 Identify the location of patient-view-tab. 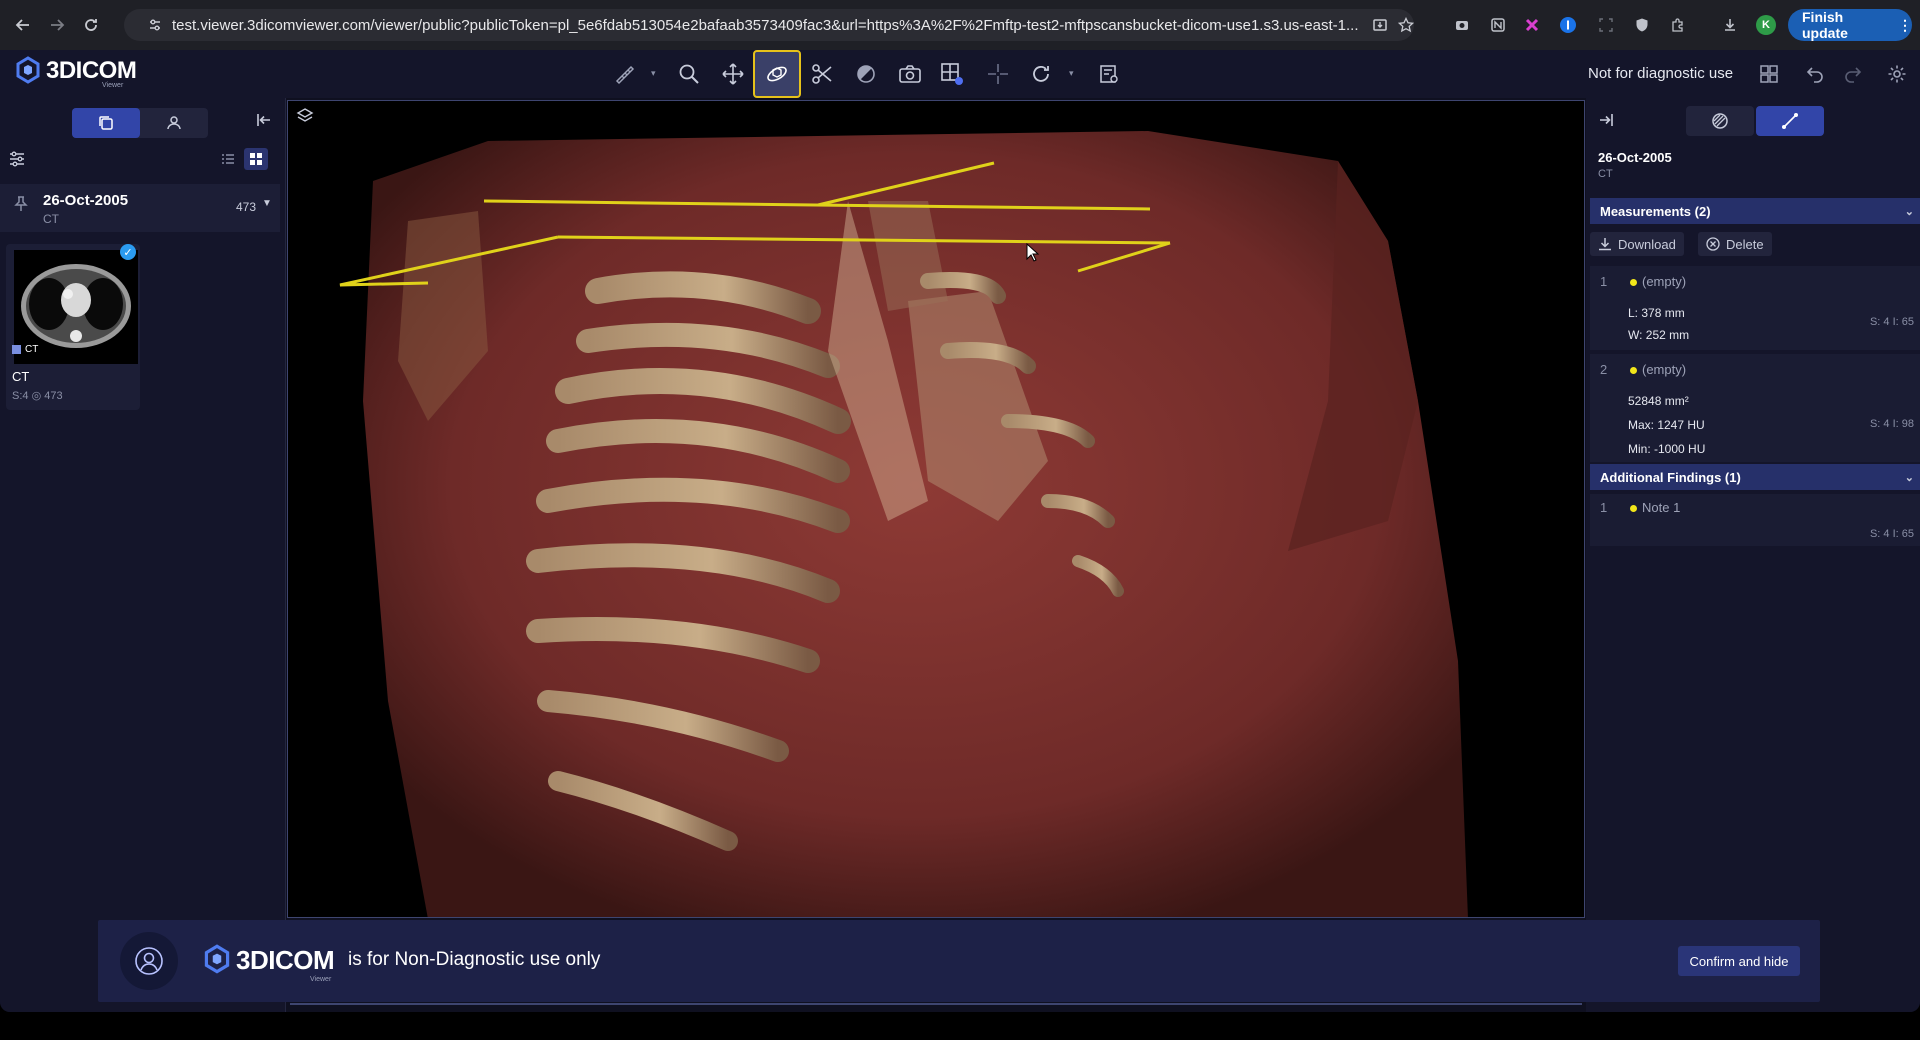
(174, 123).